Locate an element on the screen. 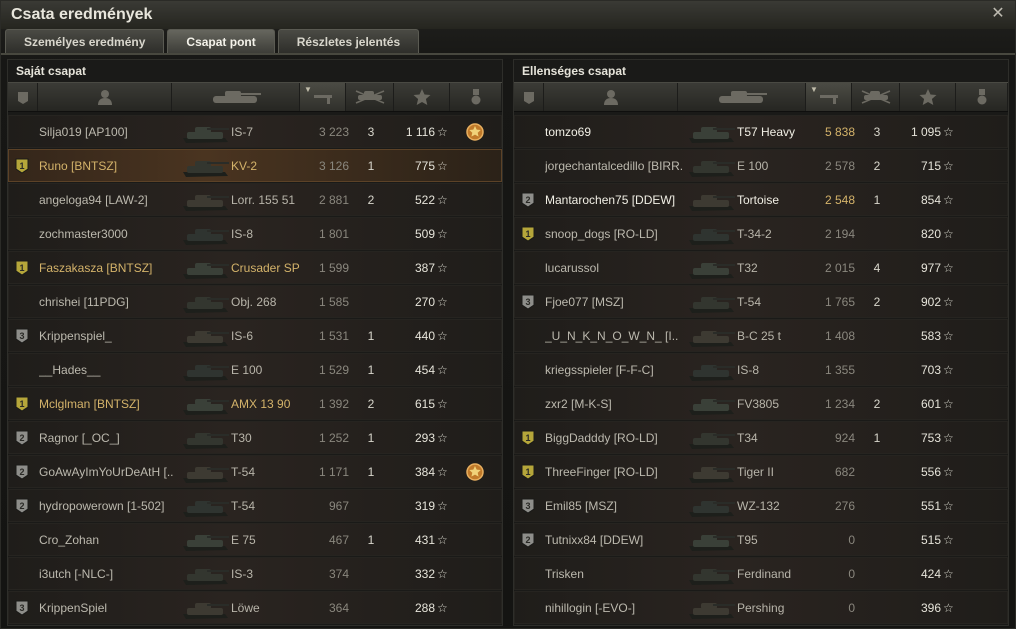 This screenshot has width=1016, height=629. player-row: 2 GoAwAyImYoUrDeAtH [.. T-54 1 171 1 384 ☆ is located at coordinates (255, 471).